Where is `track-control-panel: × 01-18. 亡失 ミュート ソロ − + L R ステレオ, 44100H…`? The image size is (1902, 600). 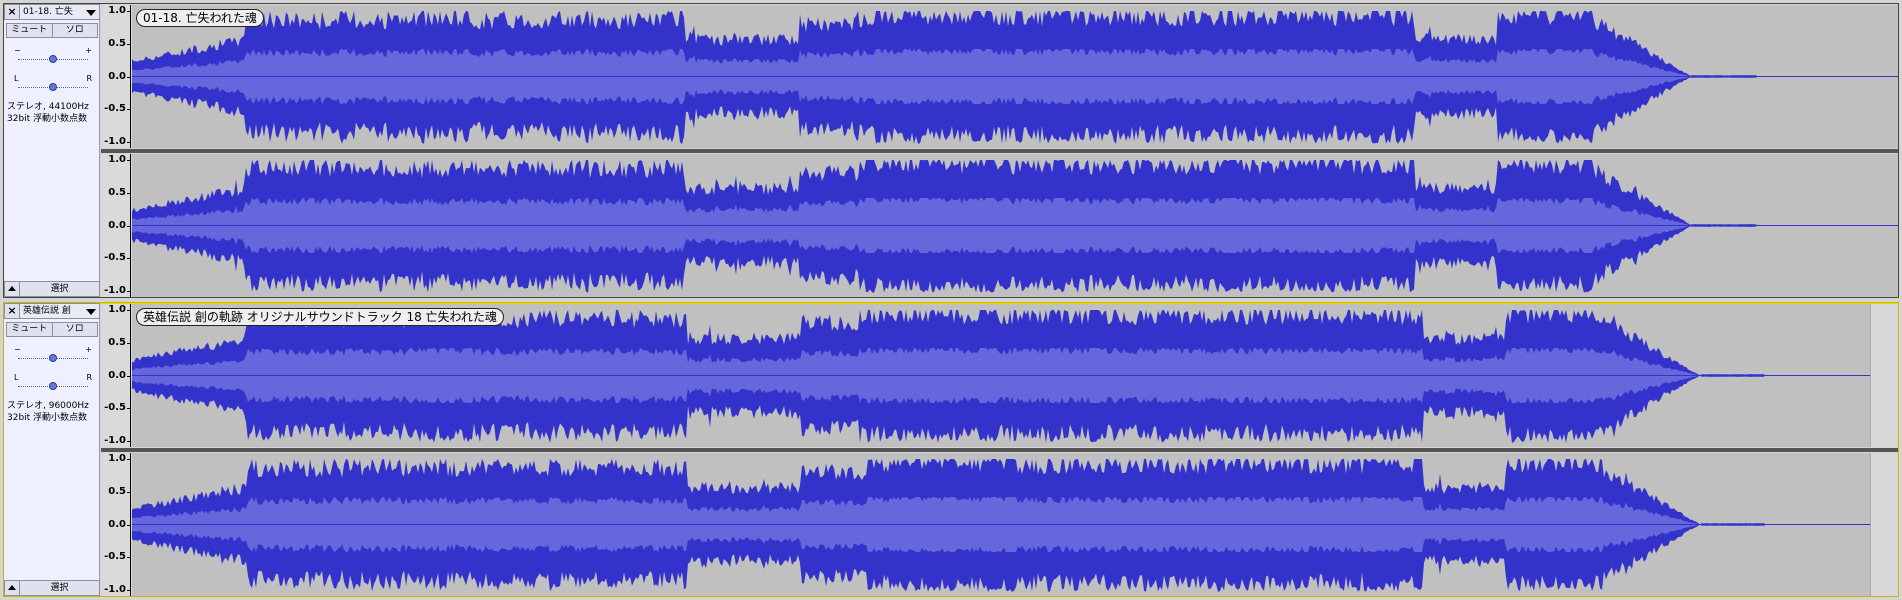 track-control-panel: × 01-18. 亡失 ミュート ソロ − + L R ステレオ, 44100H… is located at coordinates (52, 150).